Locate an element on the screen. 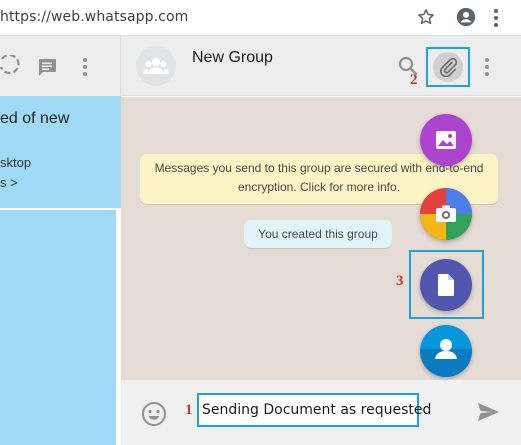 This screenshot has width=521, height=445. attach-contact-button is located at coordinates (446, 351).